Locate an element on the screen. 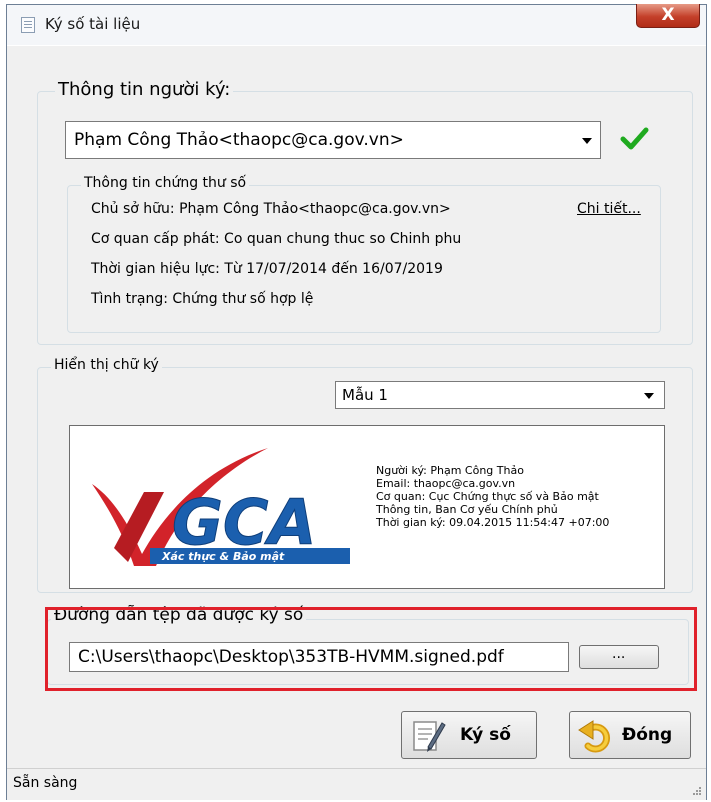  close-button: Đóng is located at coordinates (630, 735).